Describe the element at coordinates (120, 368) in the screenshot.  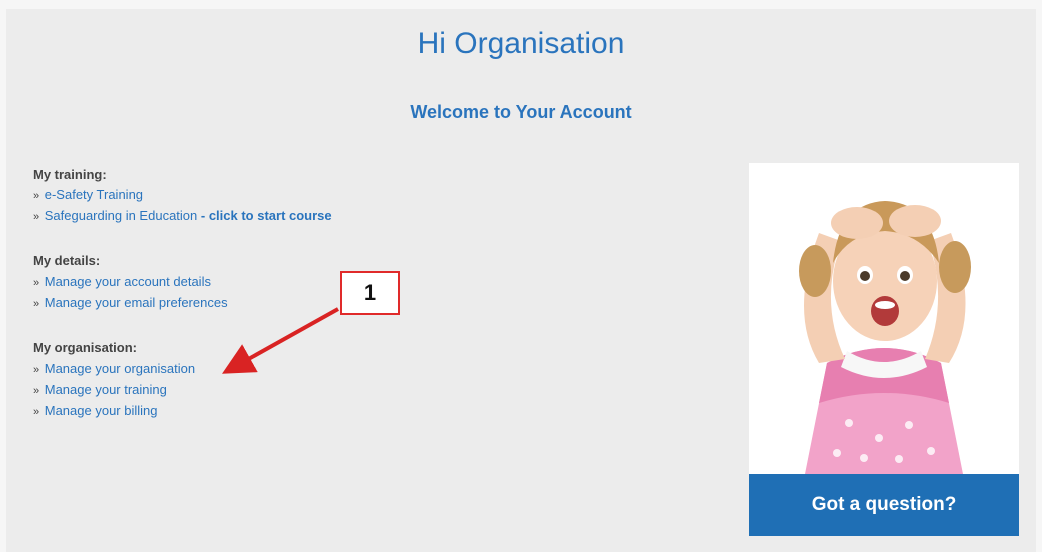
I see `manage-organisation-link: Manage your organisation` at that location.